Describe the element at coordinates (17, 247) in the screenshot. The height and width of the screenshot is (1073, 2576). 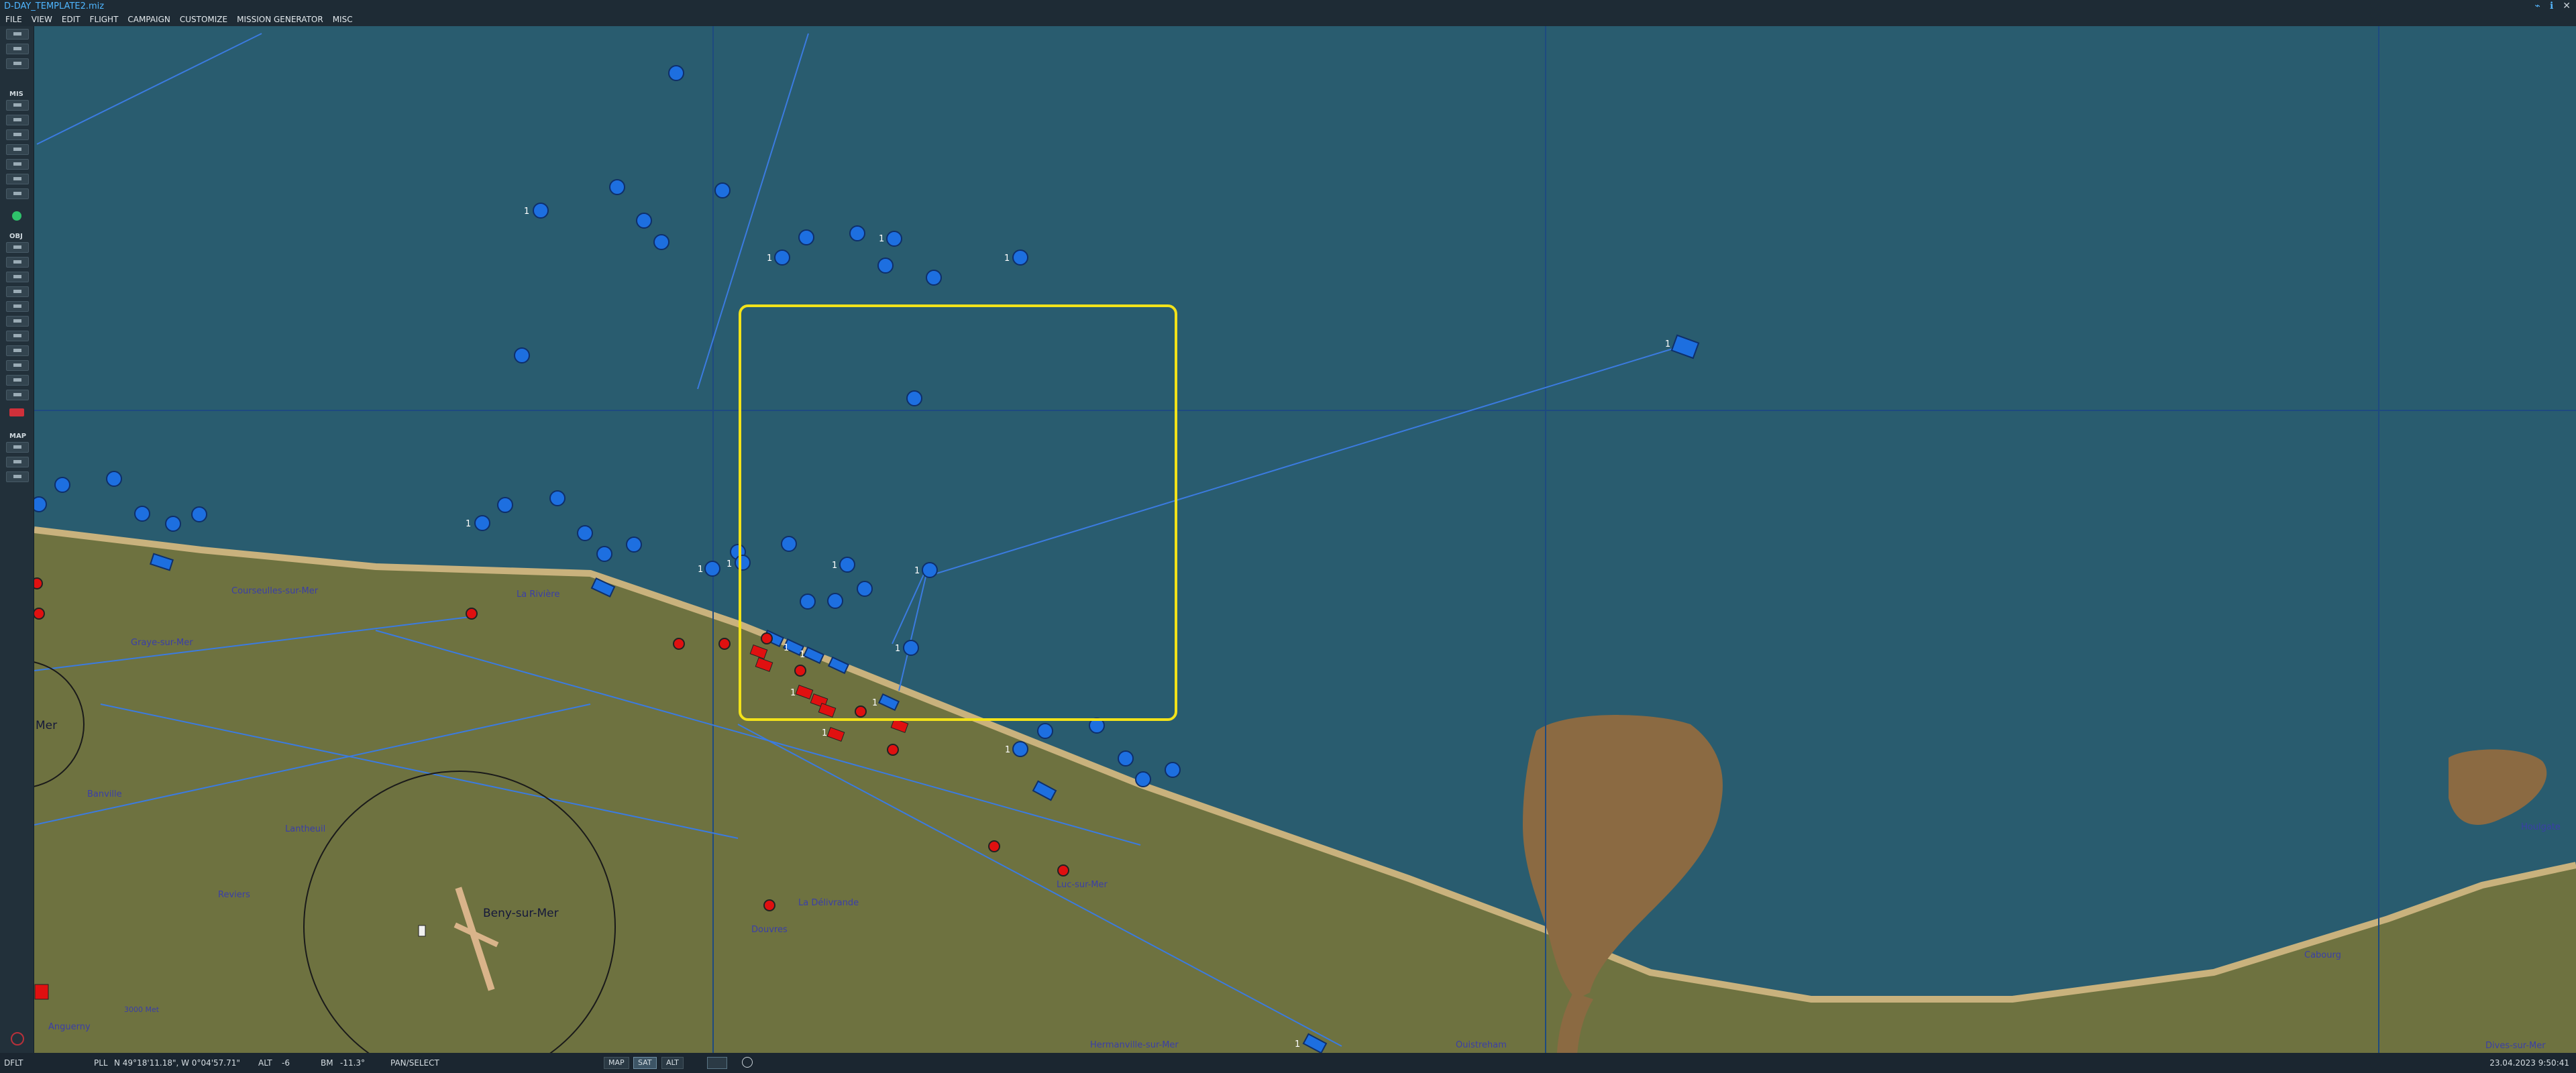
I see `add-airplane-button` at that location.